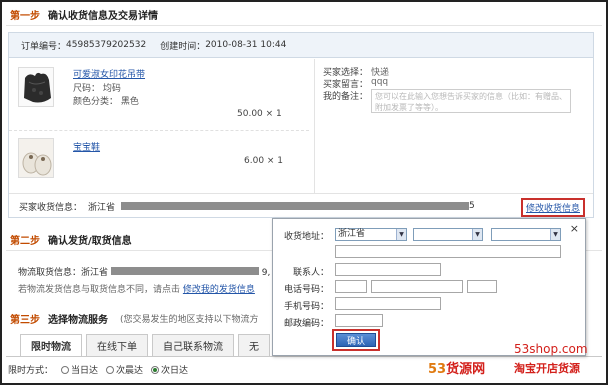  I want to click on district-select: ▼, so click(526, 234).